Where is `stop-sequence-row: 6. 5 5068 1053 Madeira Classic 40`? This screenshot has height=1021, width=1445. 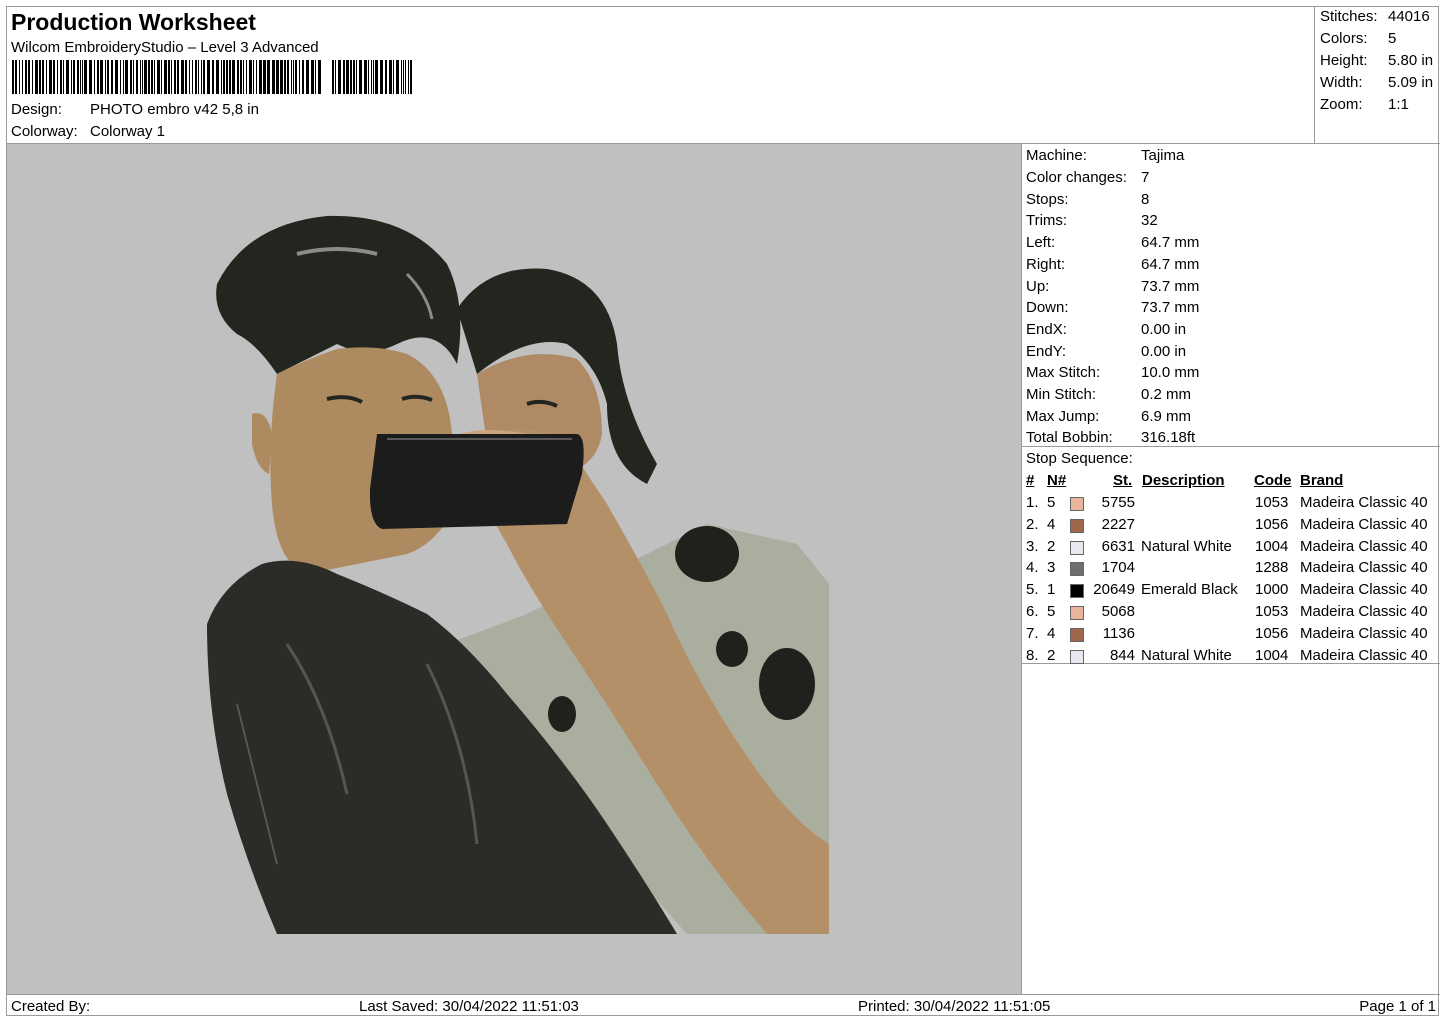 stop-sequence-row: 6. 5 5068 1053 Madeira Classic 40 is located at coordinates (1231, 613).